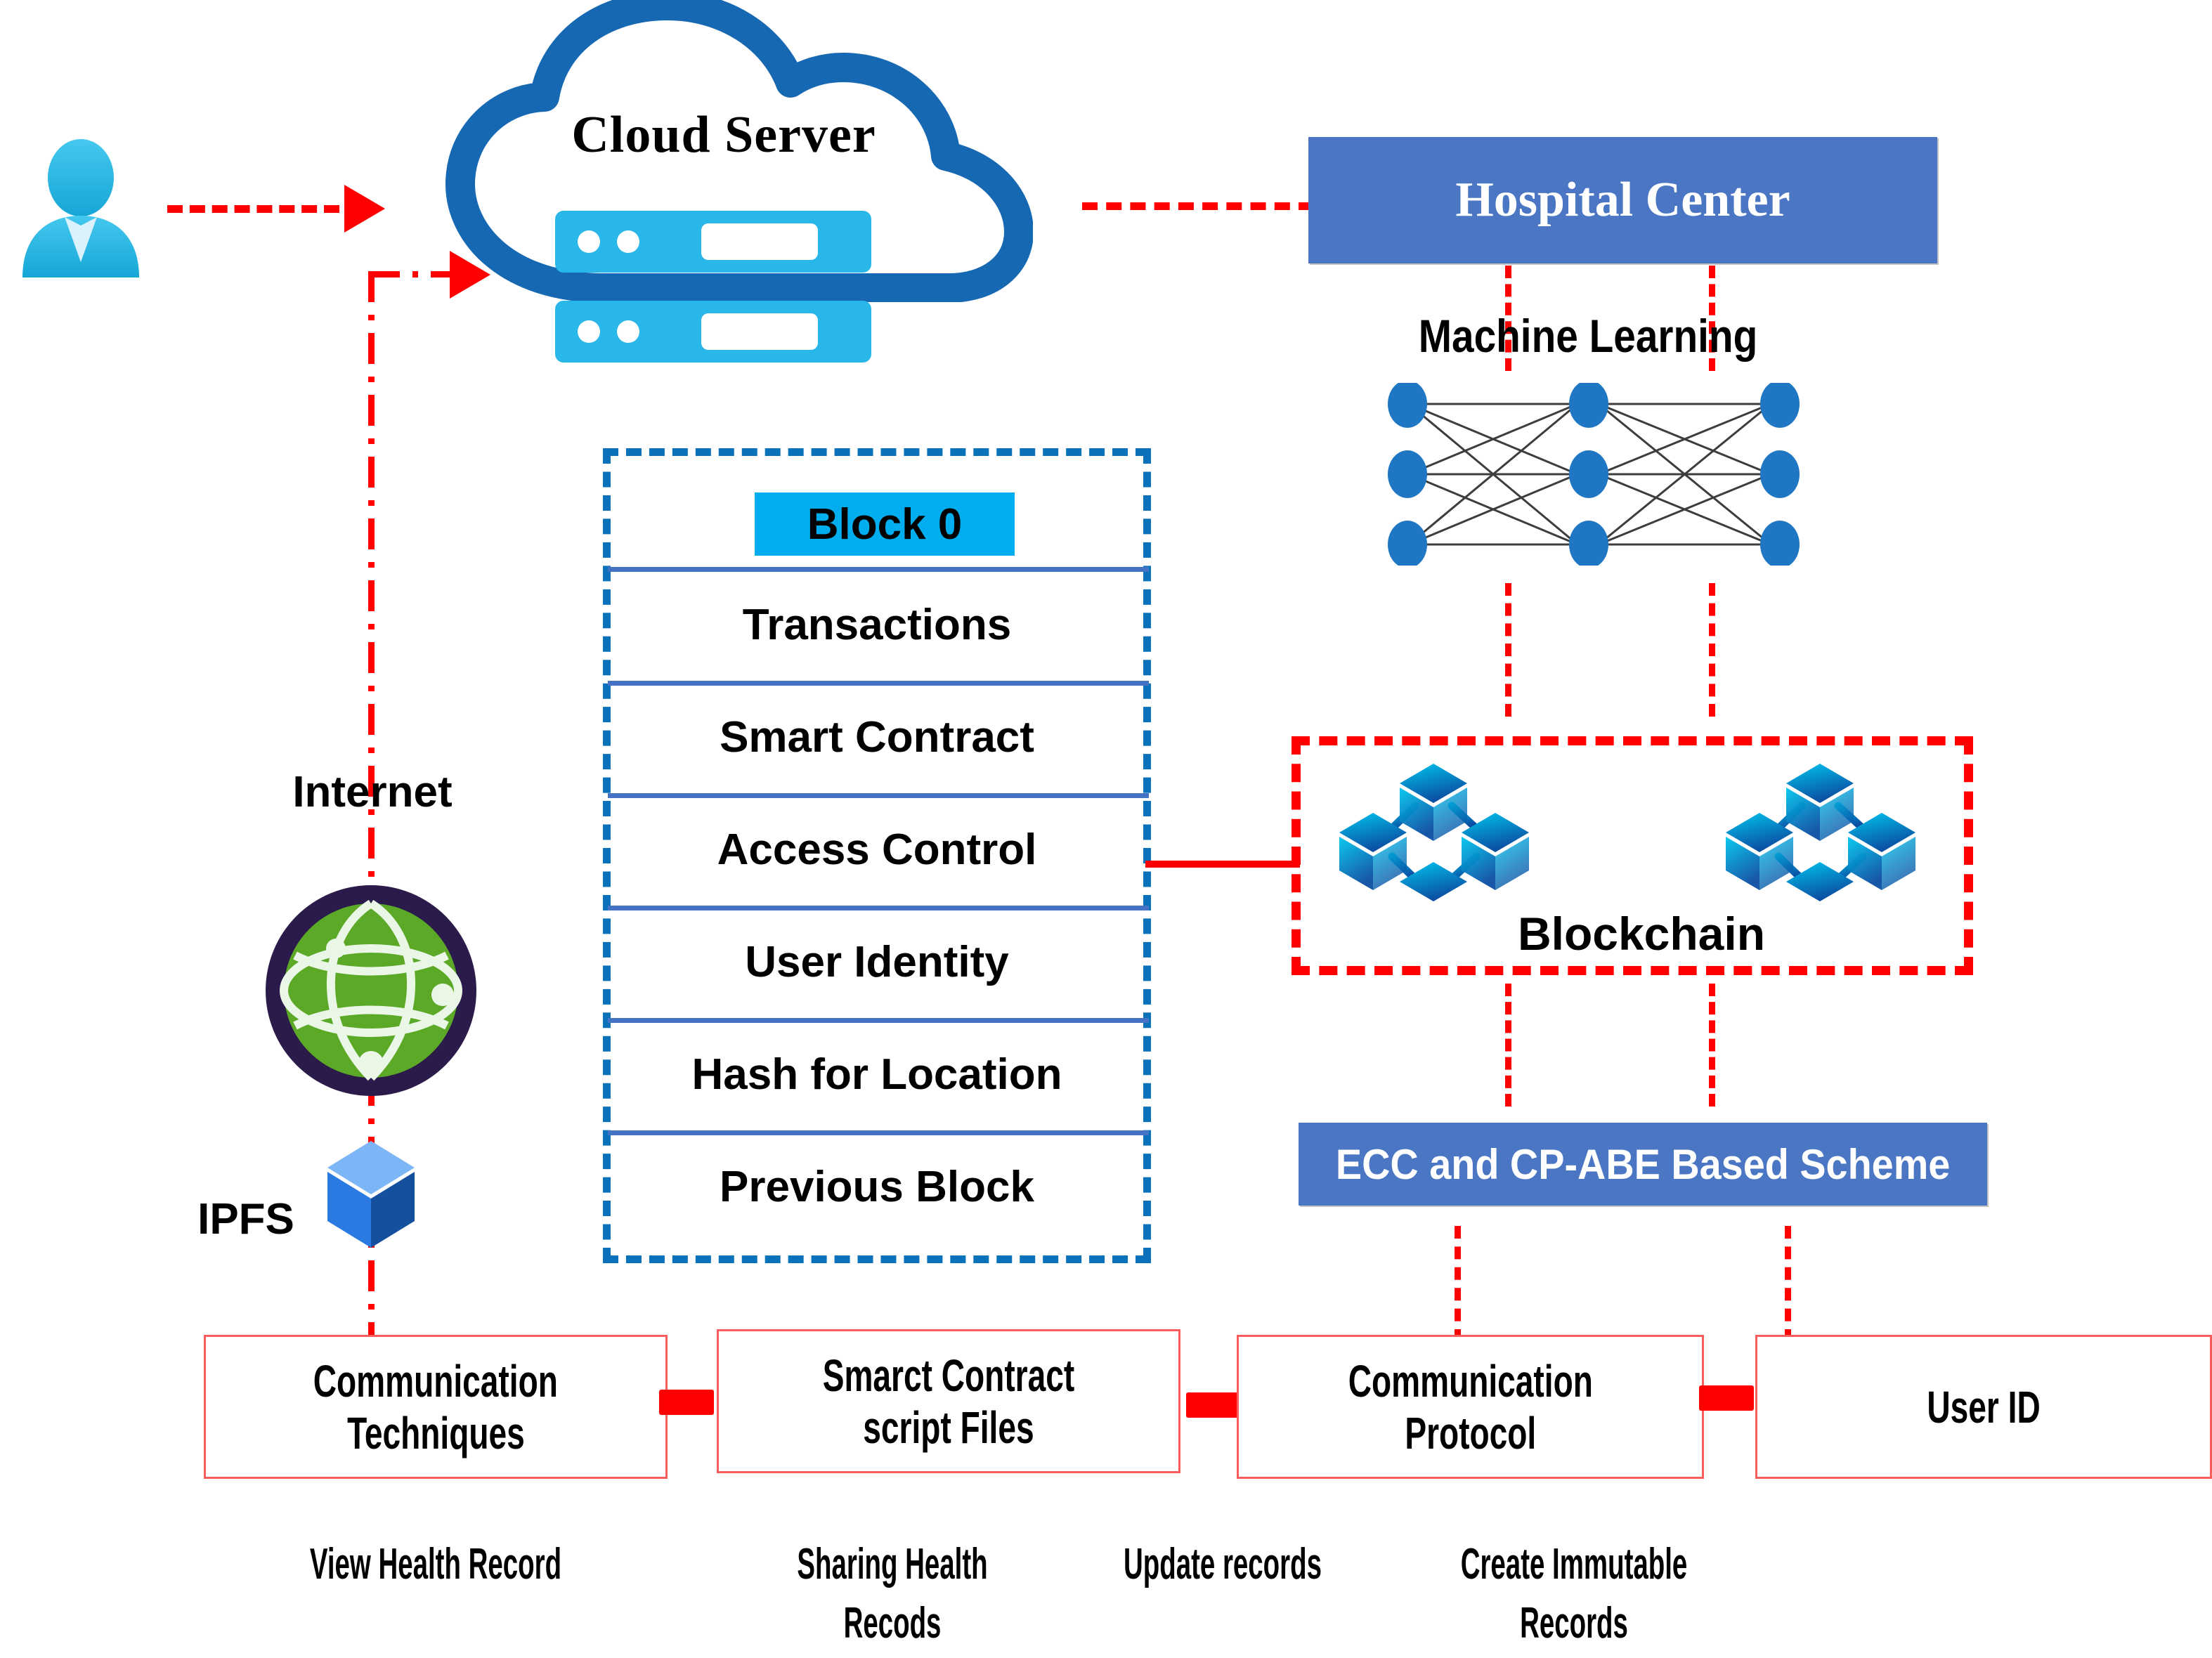  What do you see at coordinates (372, 792) in the screenshot?
I see `internet-label: Internet` at bounding box center [372, 792].